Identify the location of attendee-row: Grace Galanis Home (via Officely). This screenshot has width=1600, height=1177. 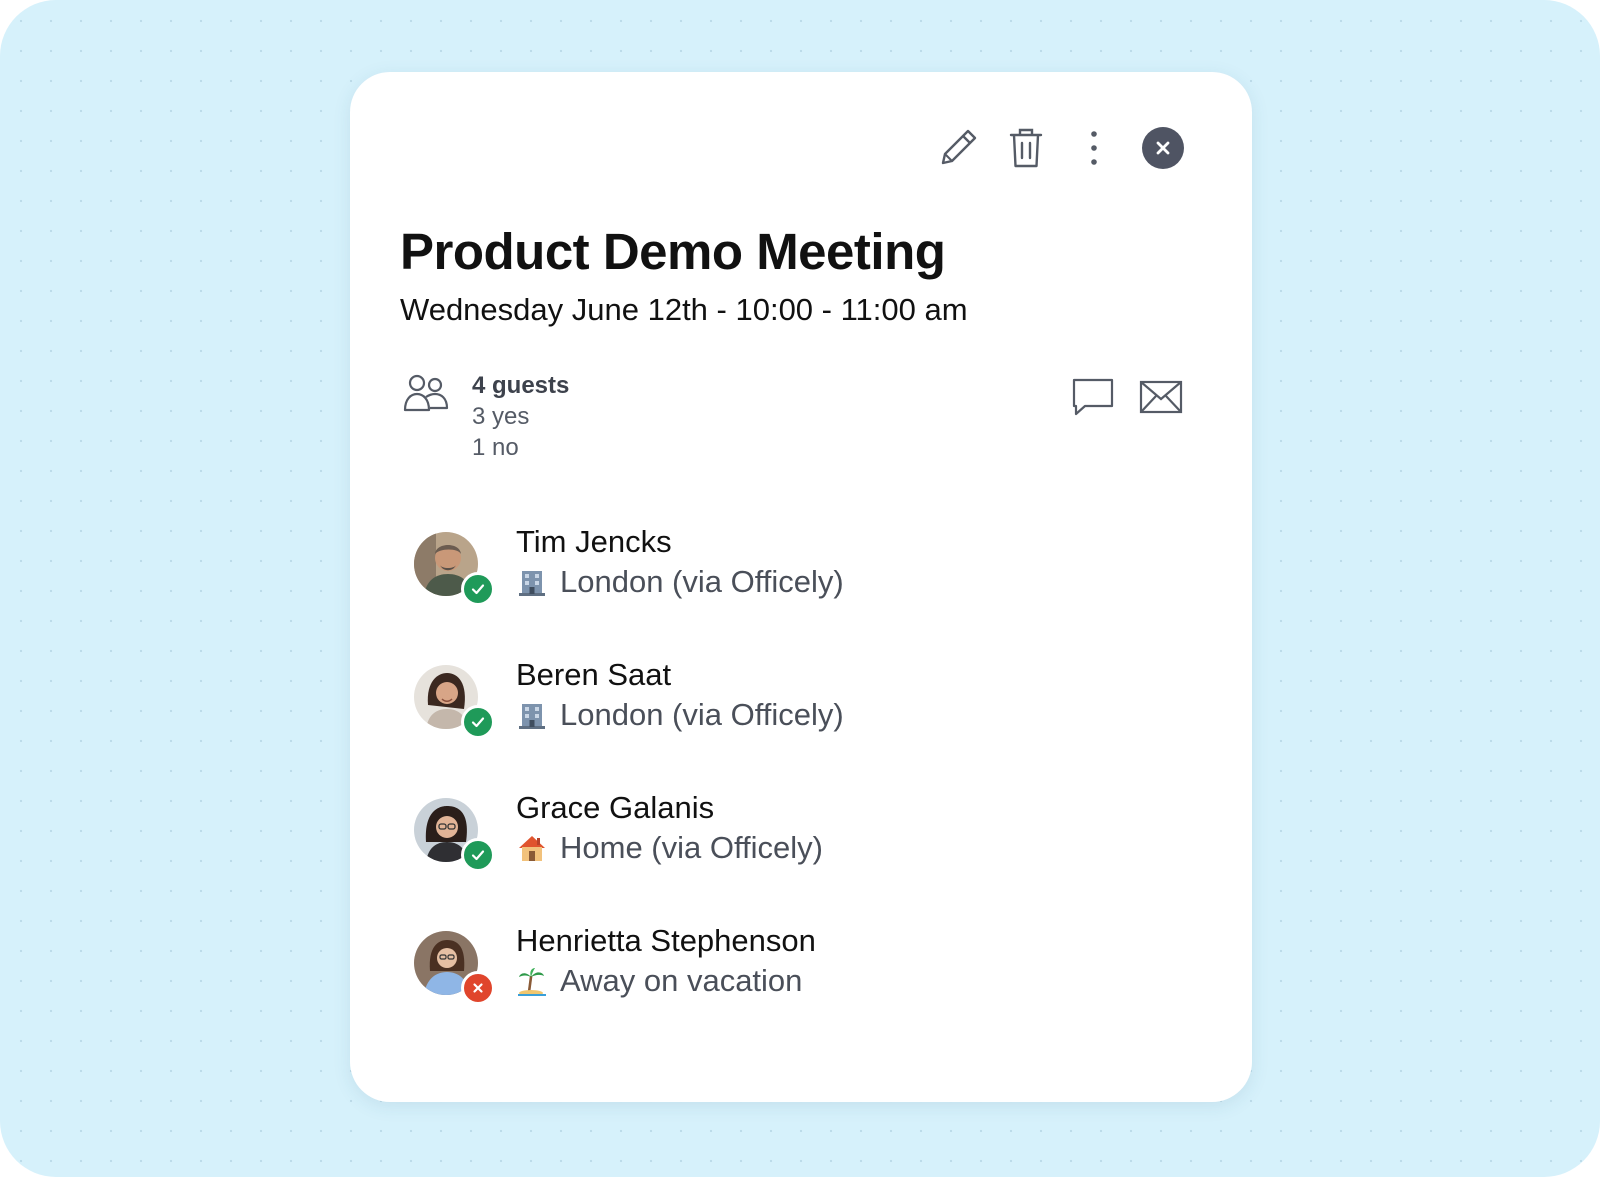
(804, 856).